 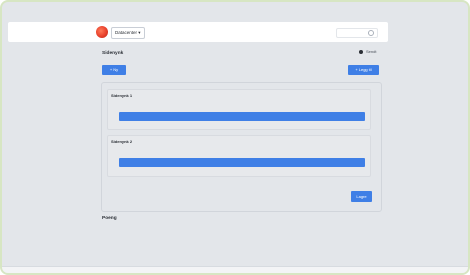 I want to click on workspace-selector: Datacenter ▾, so click(x=128, y=33).